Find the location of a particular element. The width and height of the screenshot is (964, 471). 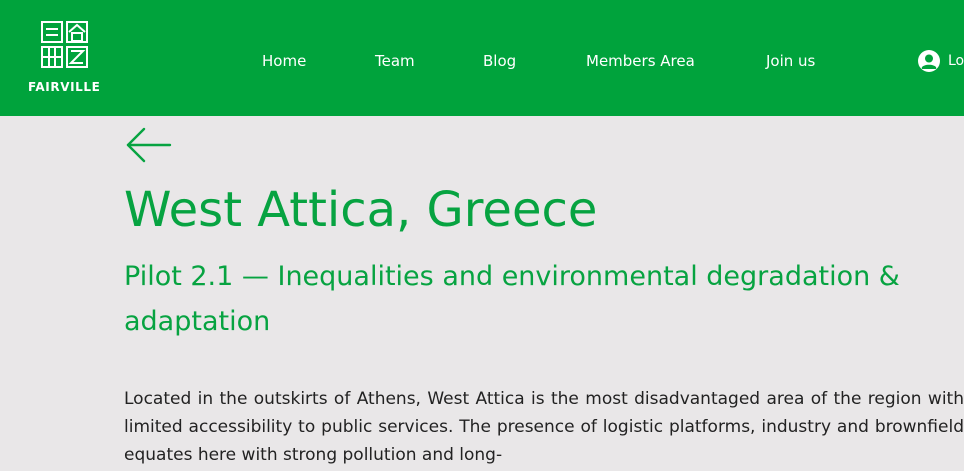

brand-name: FAIRVILLE is located at coordinates (64, 87).